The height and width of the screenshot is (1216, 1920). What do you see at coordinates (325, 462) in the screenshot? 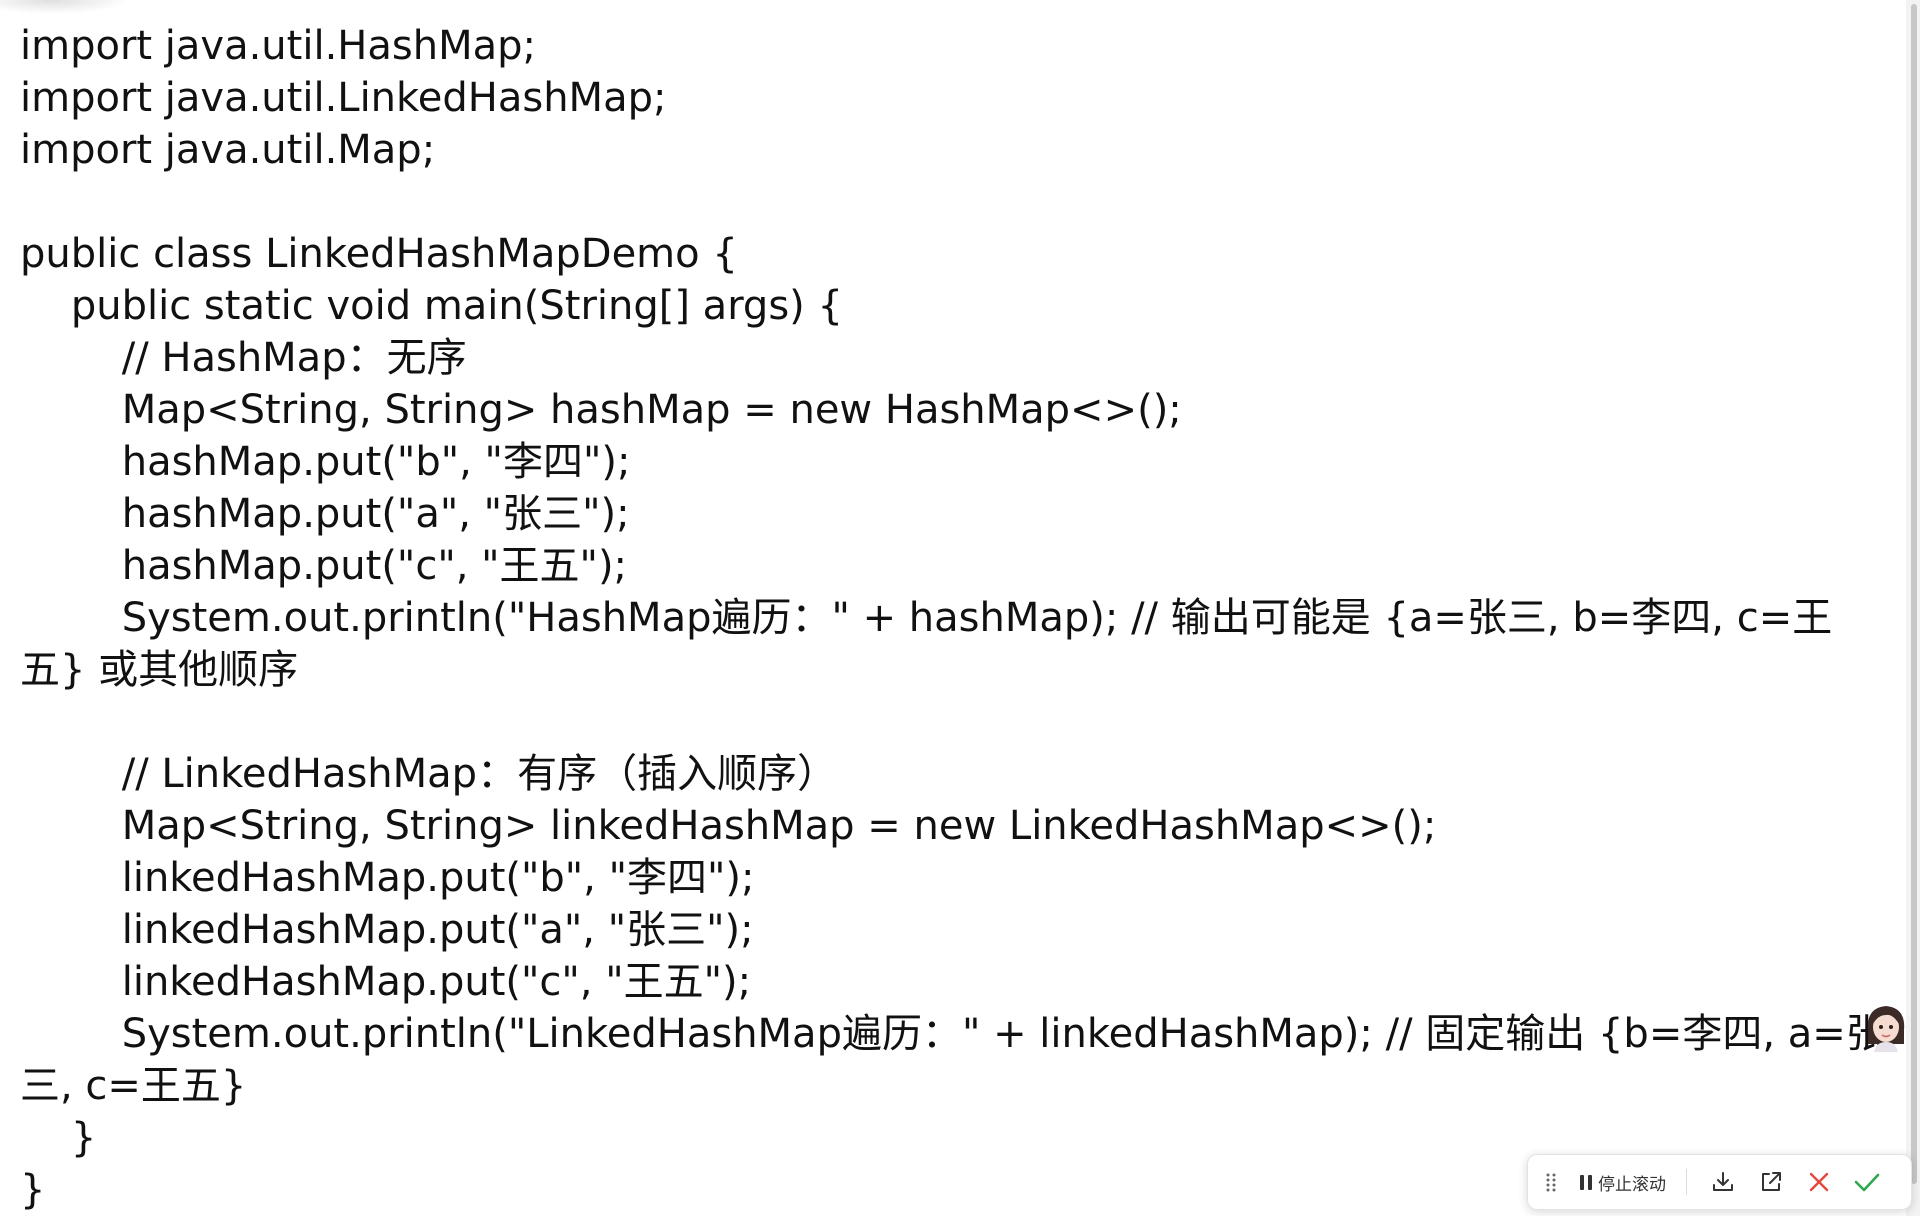
I see `code-line: hashMap.put("b", "李四");` at bounding box center [325, 462].